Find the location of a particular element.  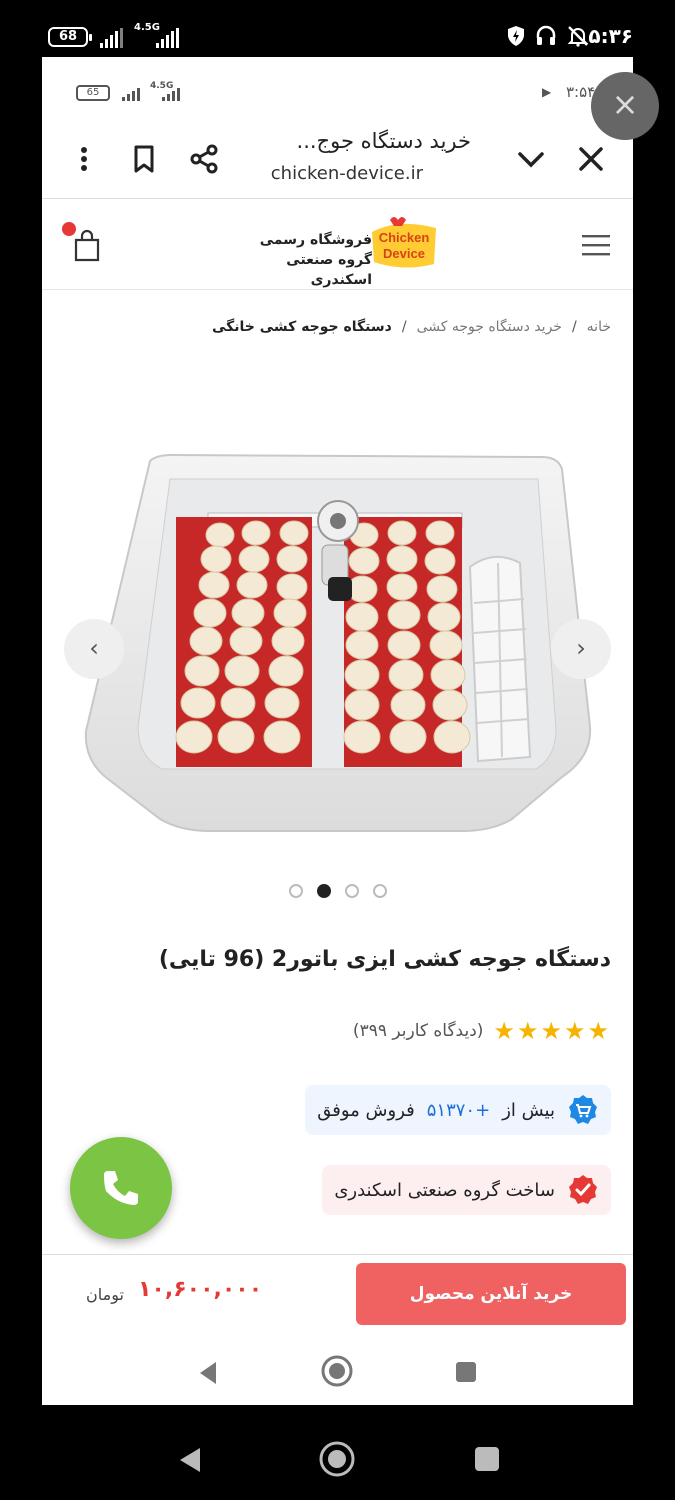

review-count: (دیدگاه کاربر ۳۹۹) is located at coordinates (418, 1031).